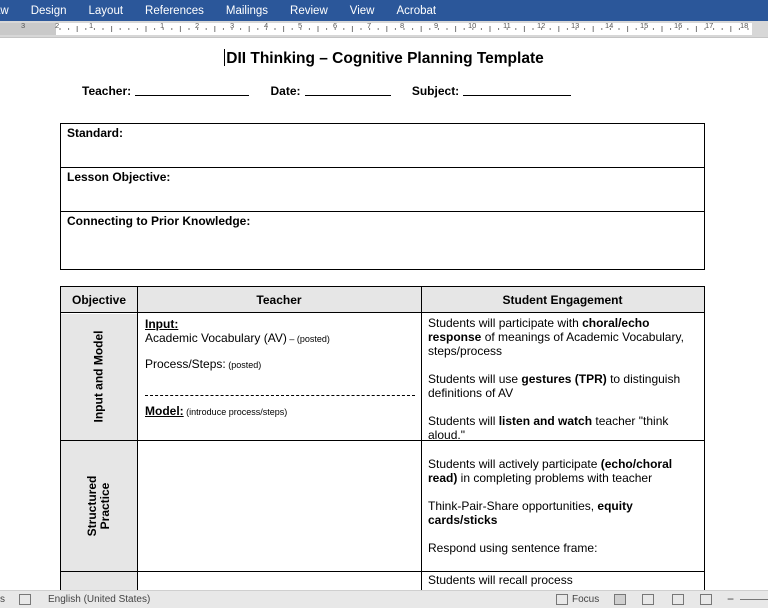  What do you see at coordinates (330, 91) in the screenshot?
I see `date-field: Date:` at bounding box center [330, 91].